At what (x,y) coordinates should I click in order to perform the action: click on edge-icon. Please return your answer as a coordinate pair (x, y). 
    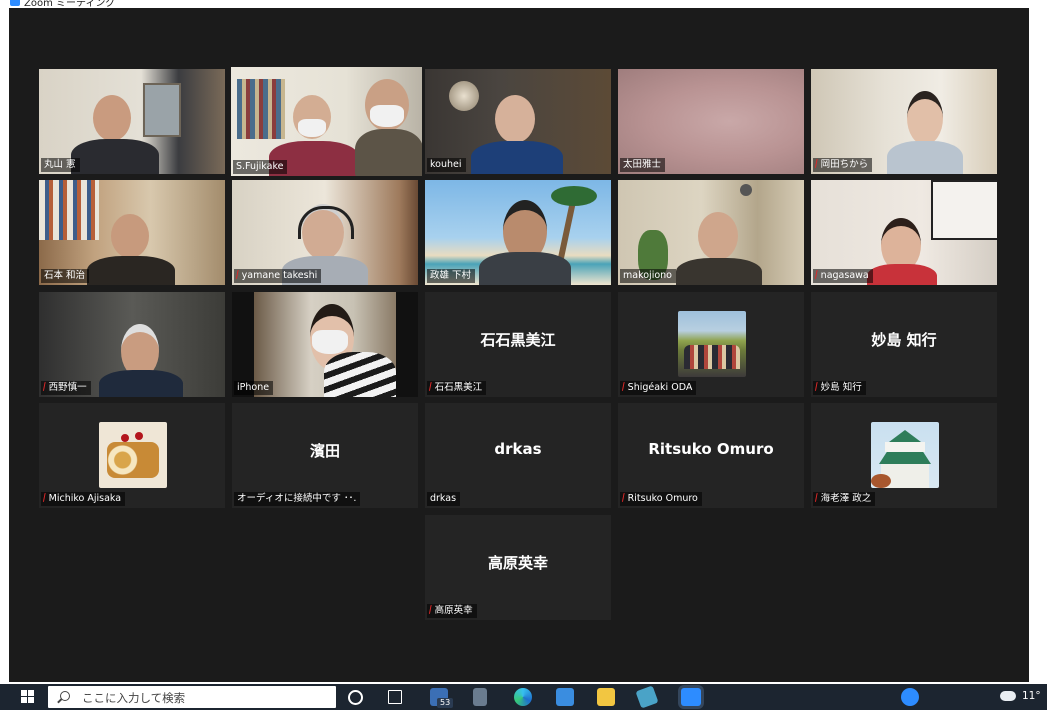
    Looking at the image, I should click on (523, 697).